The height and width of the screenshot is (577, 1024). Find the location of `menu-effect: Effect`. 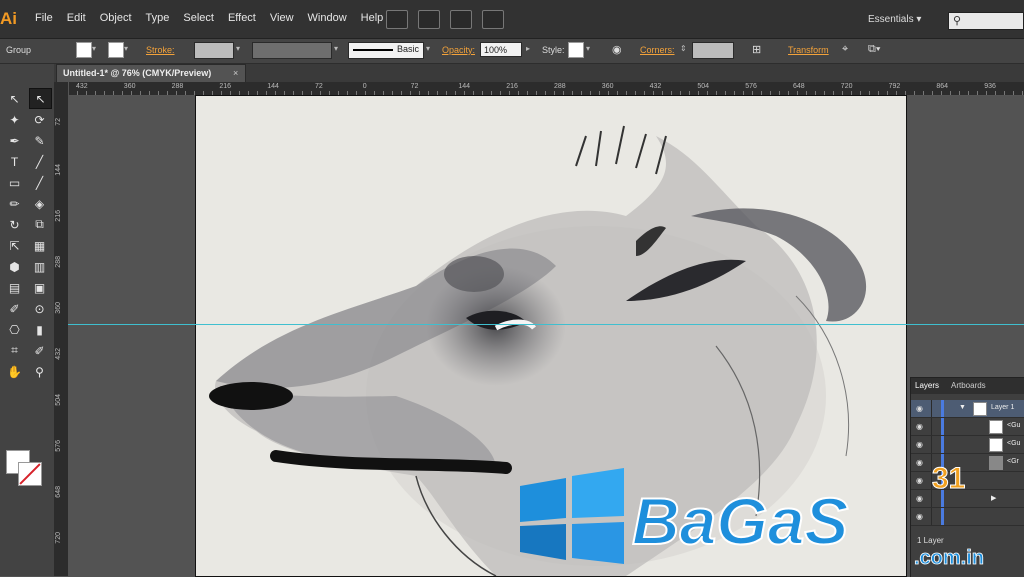

menu-effect: Effect is located at coordinates (242, 18).